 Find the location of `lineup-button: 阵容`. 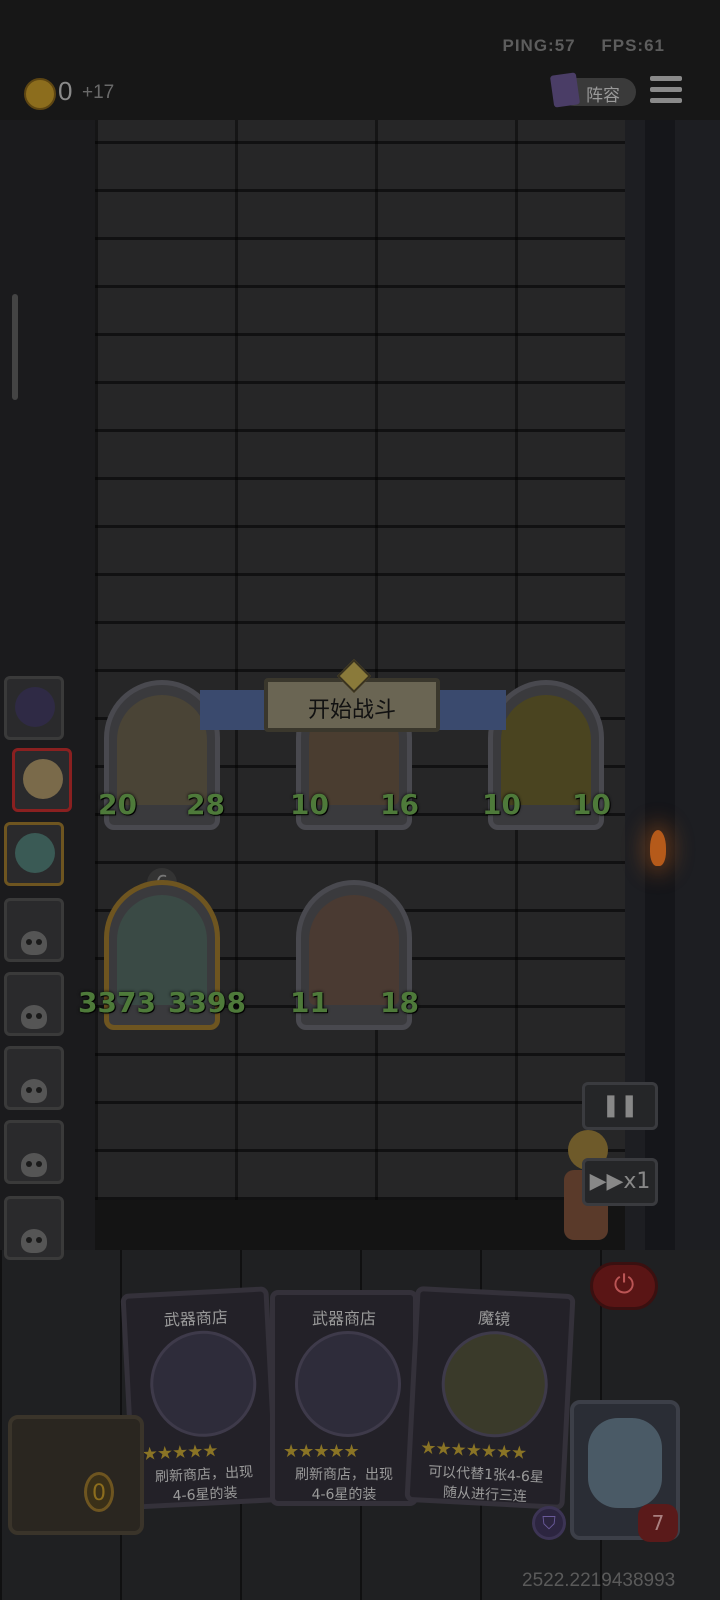

lineup-button: 阵容 is located at coordinates (592, 90).